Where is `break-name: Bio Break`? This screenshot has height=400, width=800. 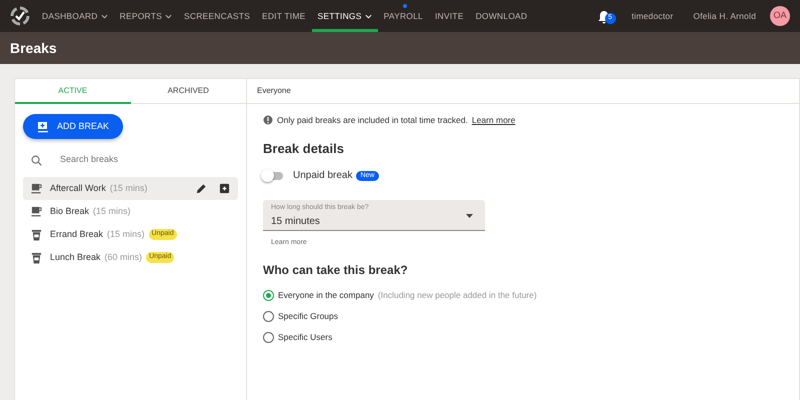
break-name: Bio Break is located at coordinates (70, 211).